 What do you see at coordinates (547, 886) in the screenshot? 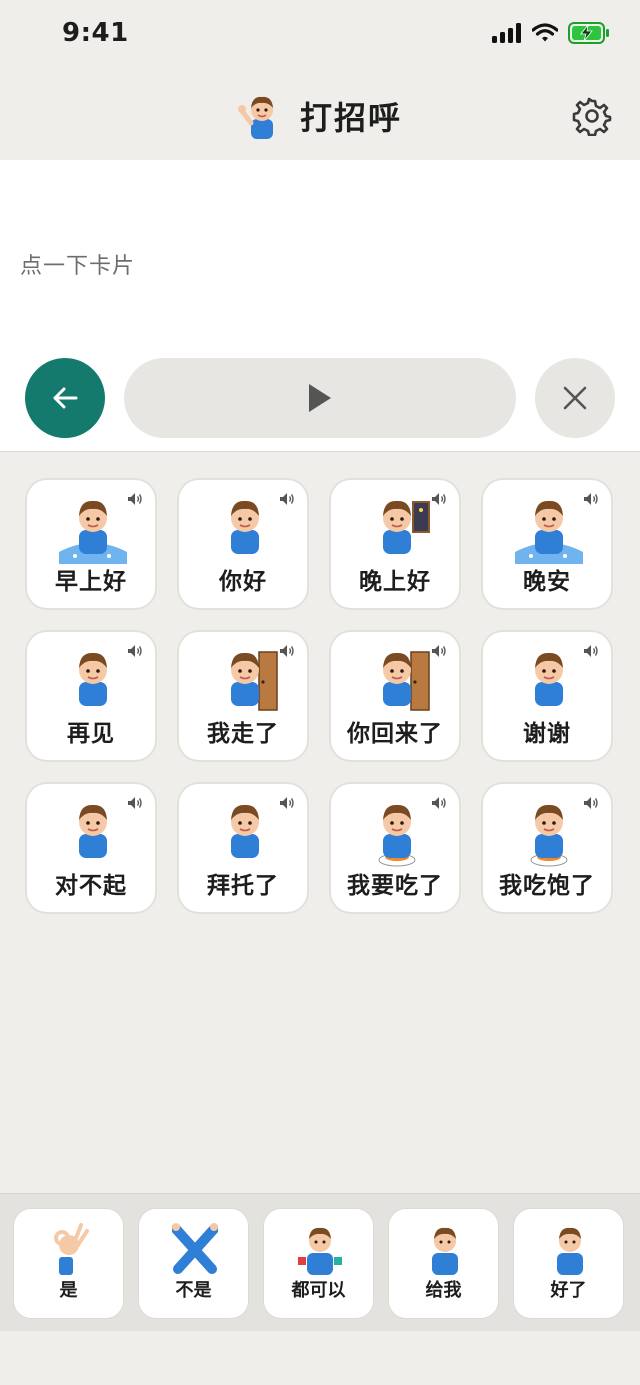
I see `phrase-card-label: 我吃饱了` at bounding box center [547, 886].